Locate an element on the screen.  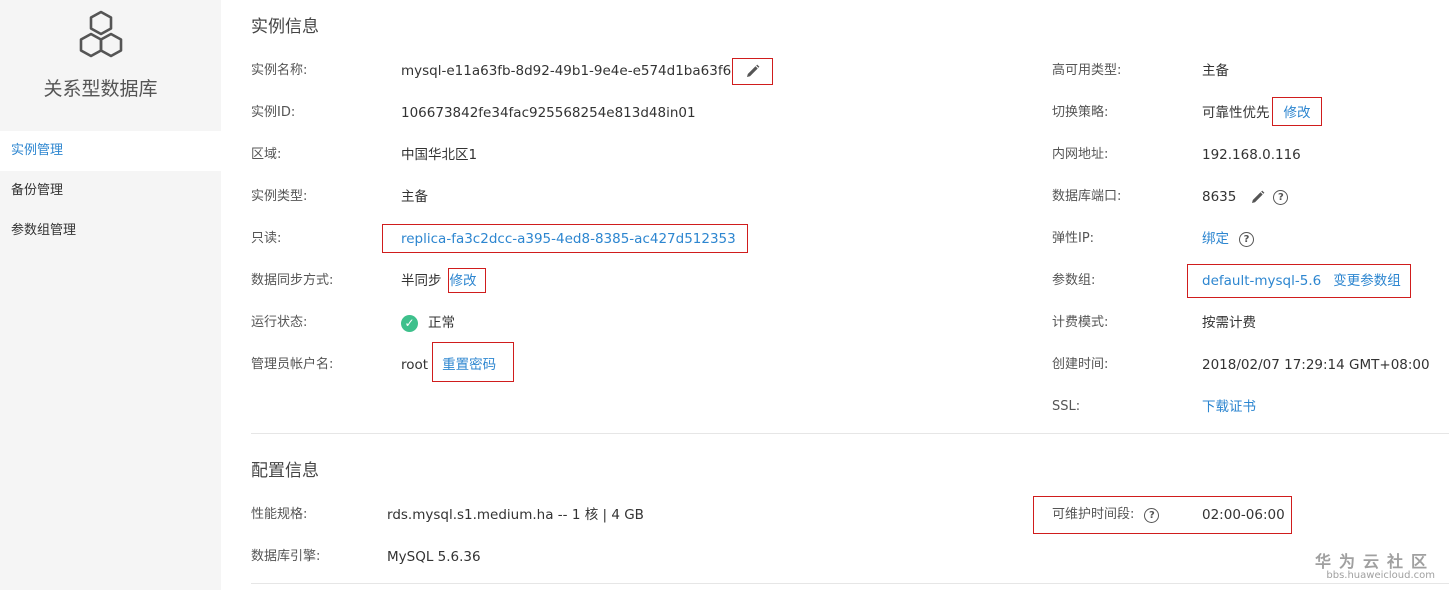
billing-mode-label: 计费模式: is located at coordinates (1080, 322).